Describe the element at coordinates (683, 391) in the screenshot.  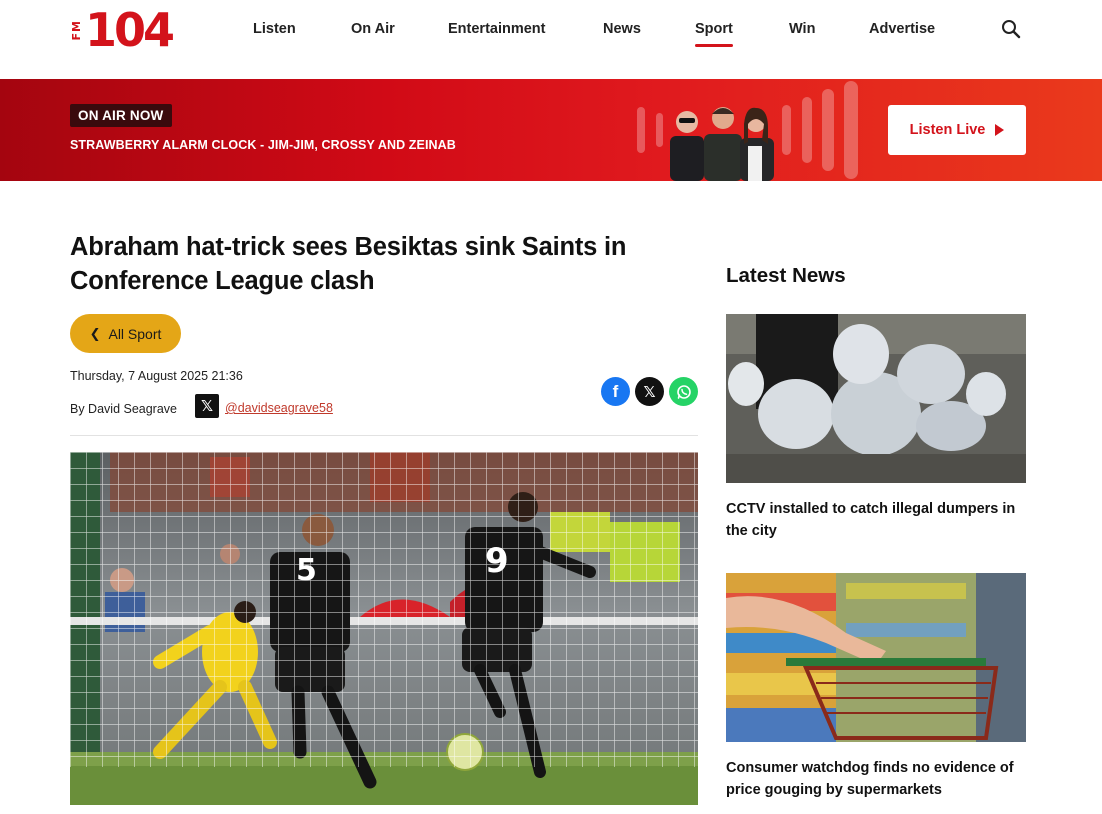
I see `whatsapp-icon` at that location.